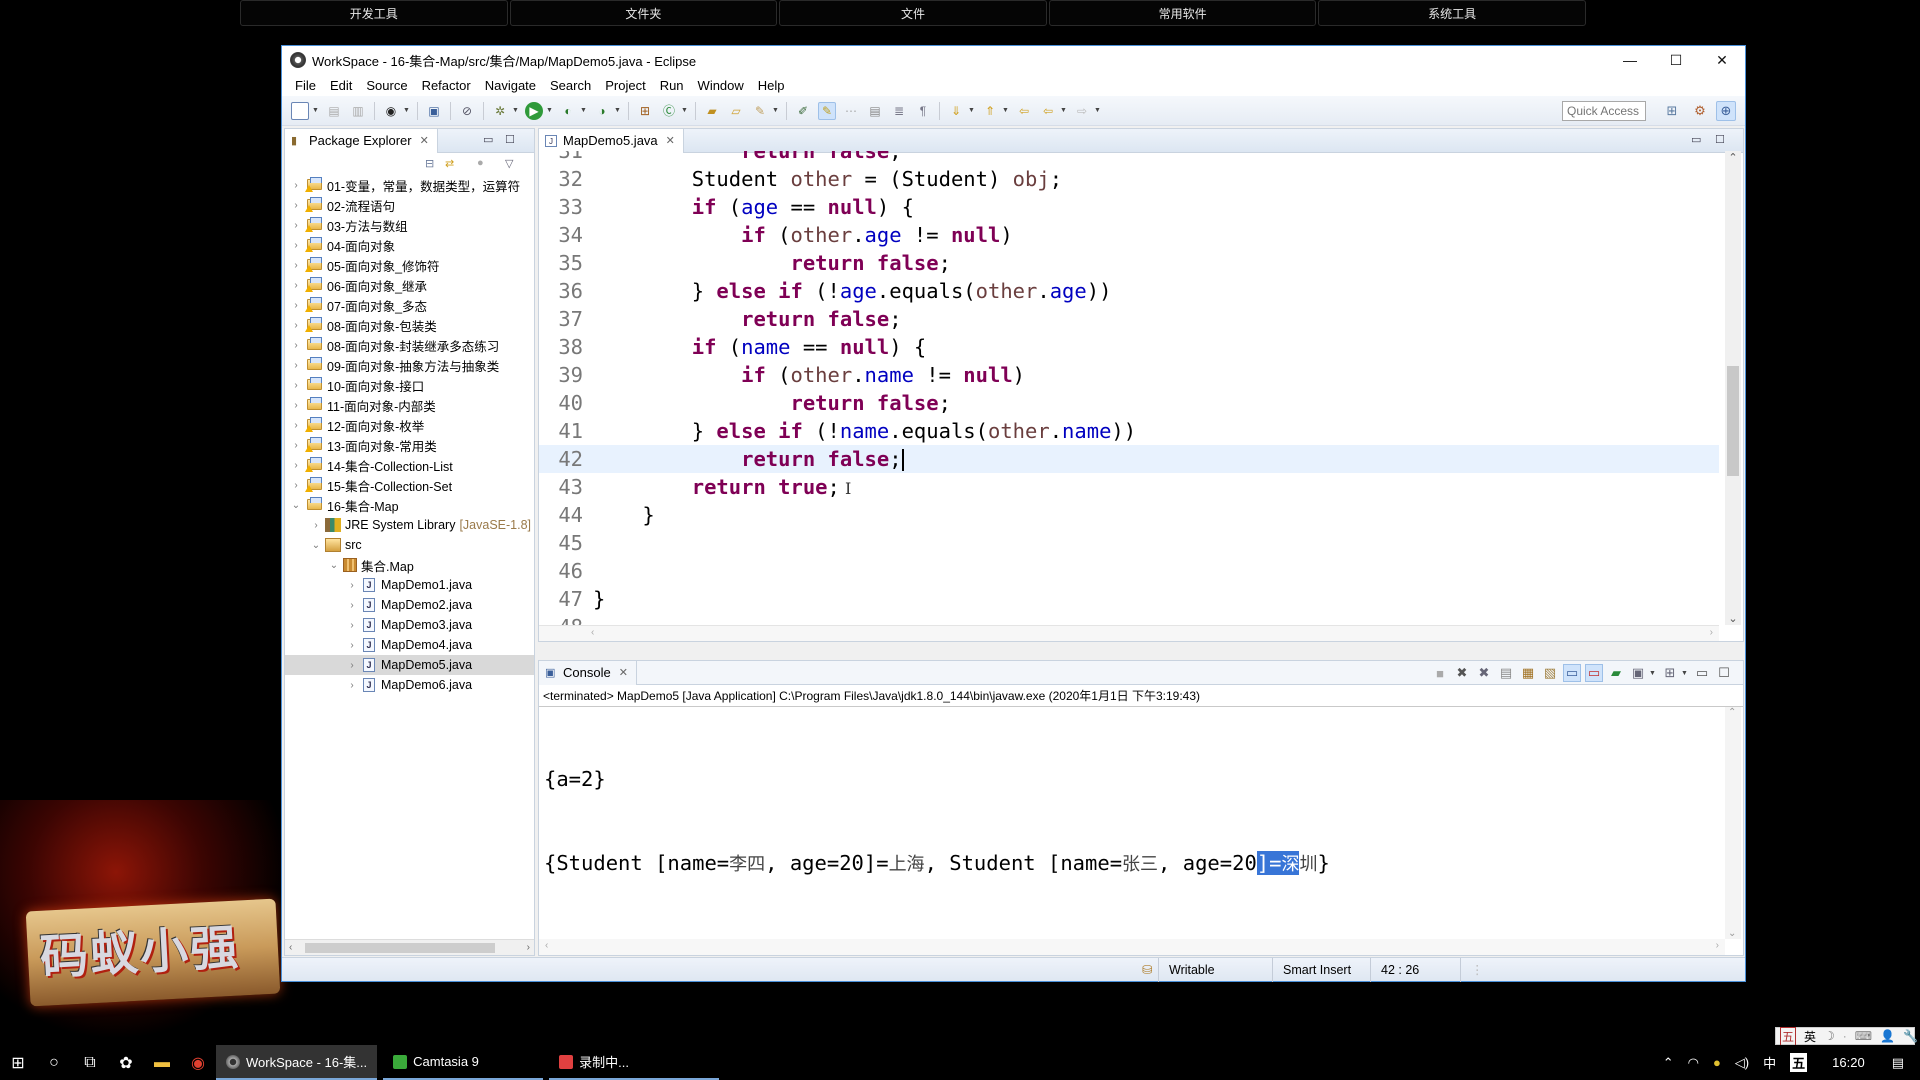 The height and width of the screenshot is (1080, 1920). Describe the element at coordinates (316, 110) in the screenshot. I see `new-dropdown-icon: ▼` at that location.